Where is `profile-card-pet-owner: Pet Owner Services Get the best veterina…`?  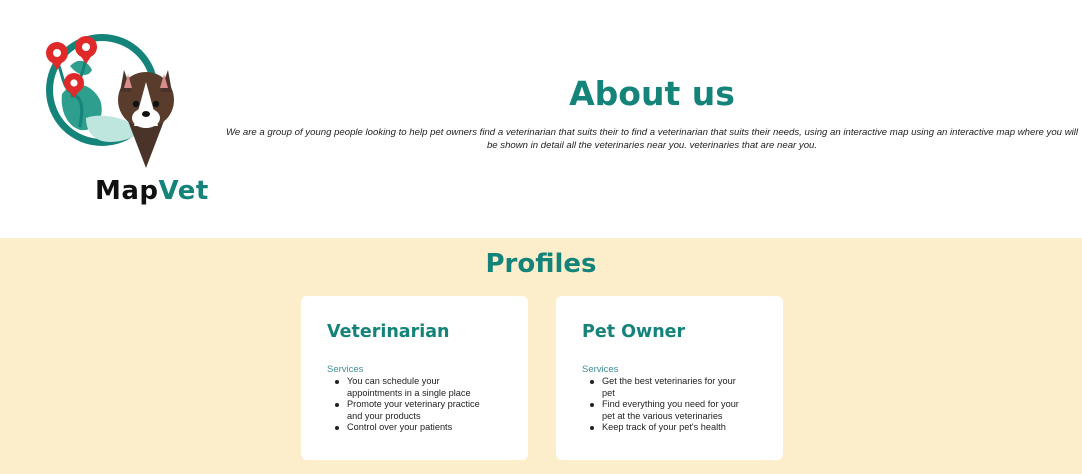 profile-card-pet-owner: Pet Owner Services Get the best veterina… is located at coordinates (669, 378).